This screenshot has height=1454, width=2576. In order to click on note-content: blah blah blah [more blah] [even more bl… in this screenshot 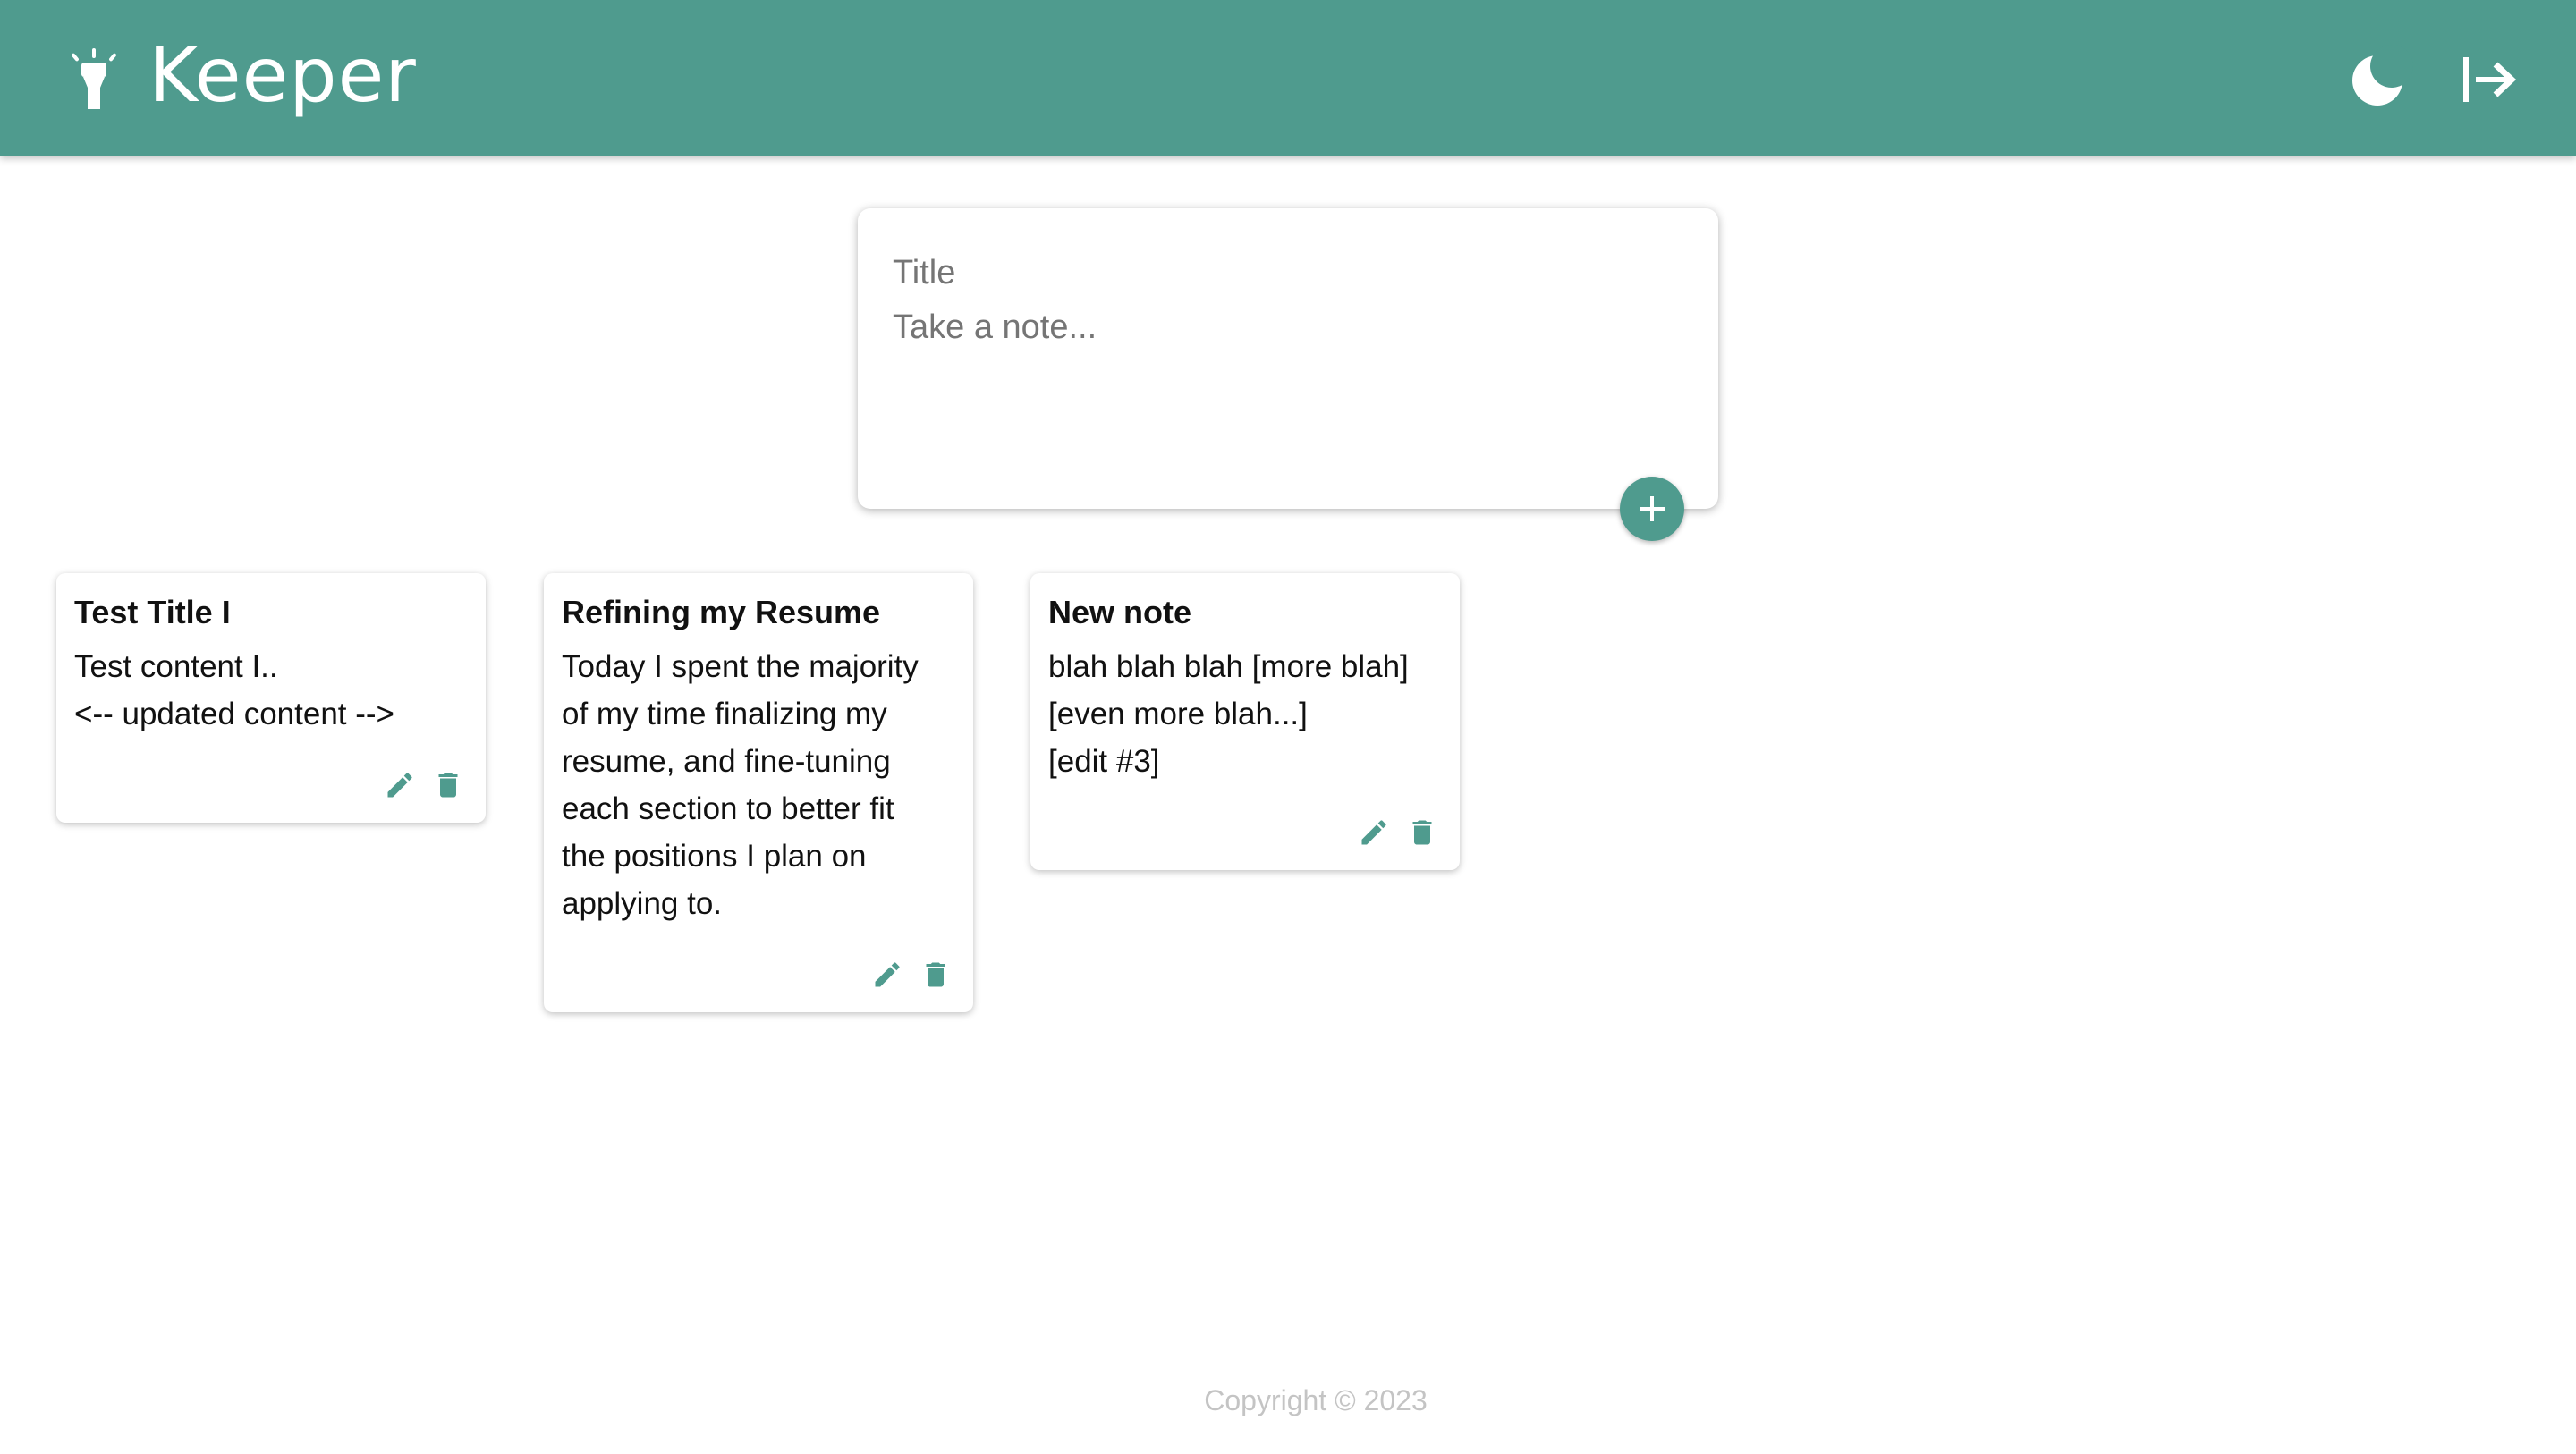, I will do `click(1228, 714)`.